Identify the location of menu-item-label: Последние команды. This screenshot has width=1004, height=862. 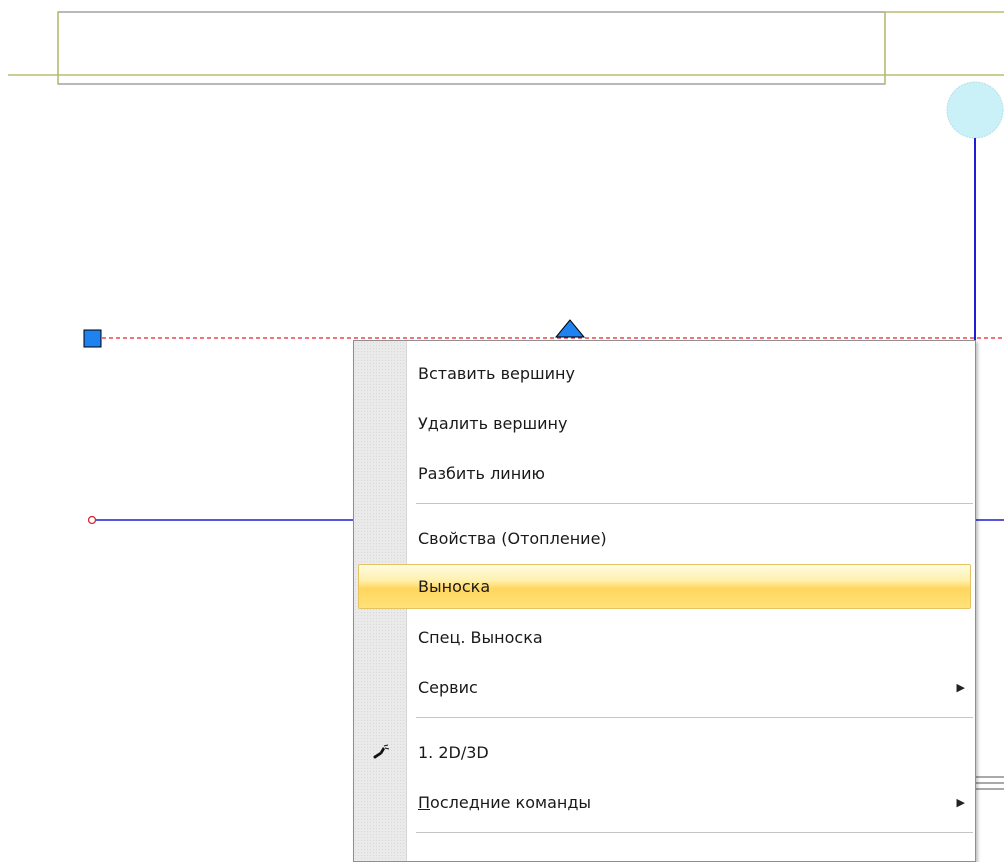
(504, 802).